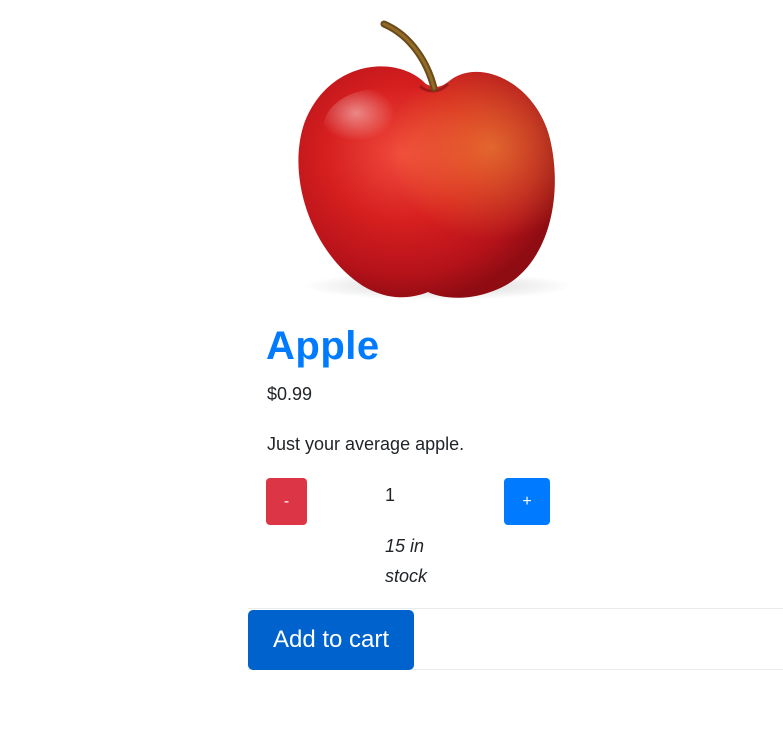 Image resolution: width=783 pixels, height=736 pixels. Describe the element at coordinates (286, 501) in the screenshot. I see `decrement-button: -` at that location.